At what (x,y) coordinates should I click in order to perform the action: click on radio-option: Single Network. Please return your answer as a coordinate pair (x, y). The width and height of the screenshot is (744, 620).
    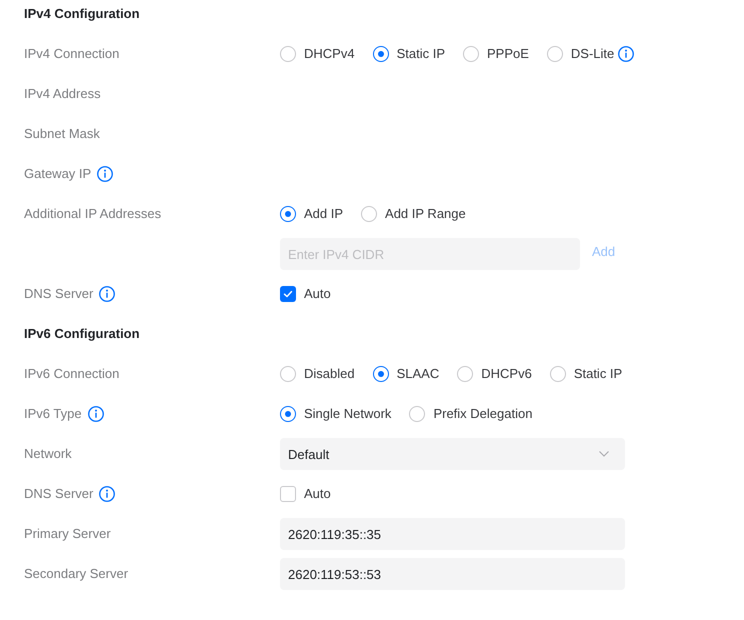
    Looking at the image, I should click on (336, 414).